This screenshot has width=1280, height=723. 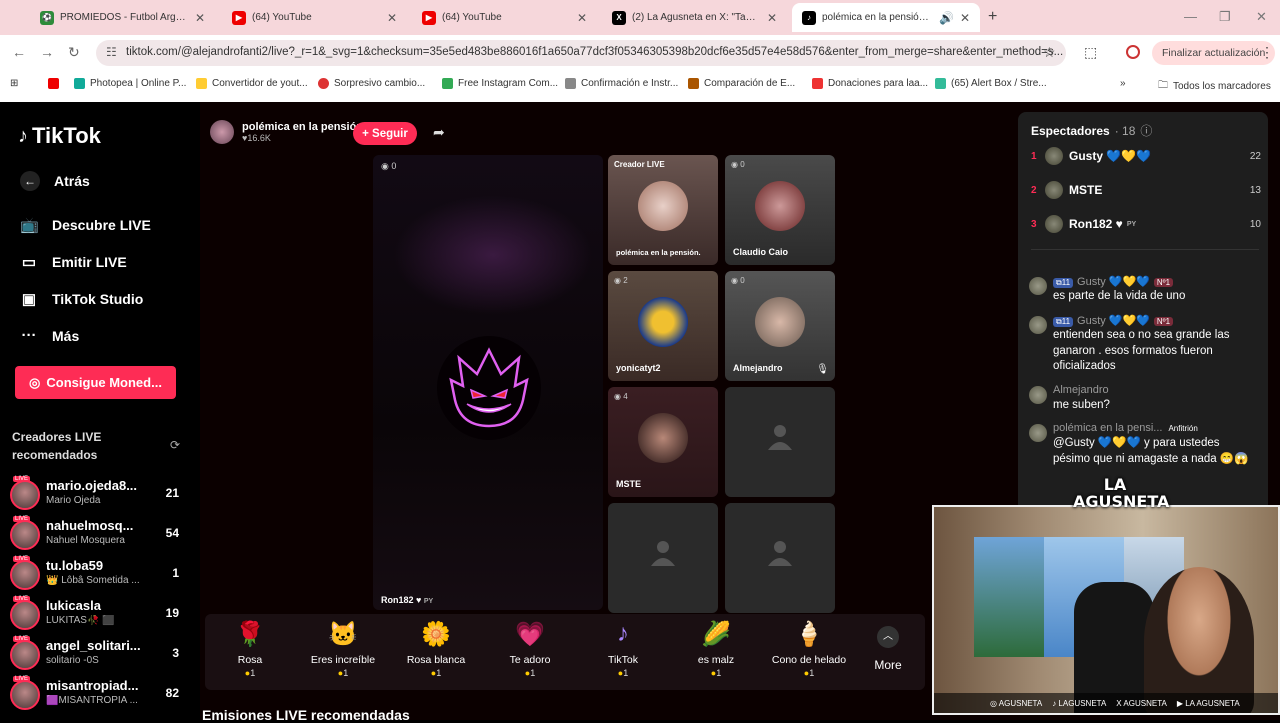 I want to click on all-bookmarks: 🗀 Todos los marcadores, so click(x=1214, y=86).